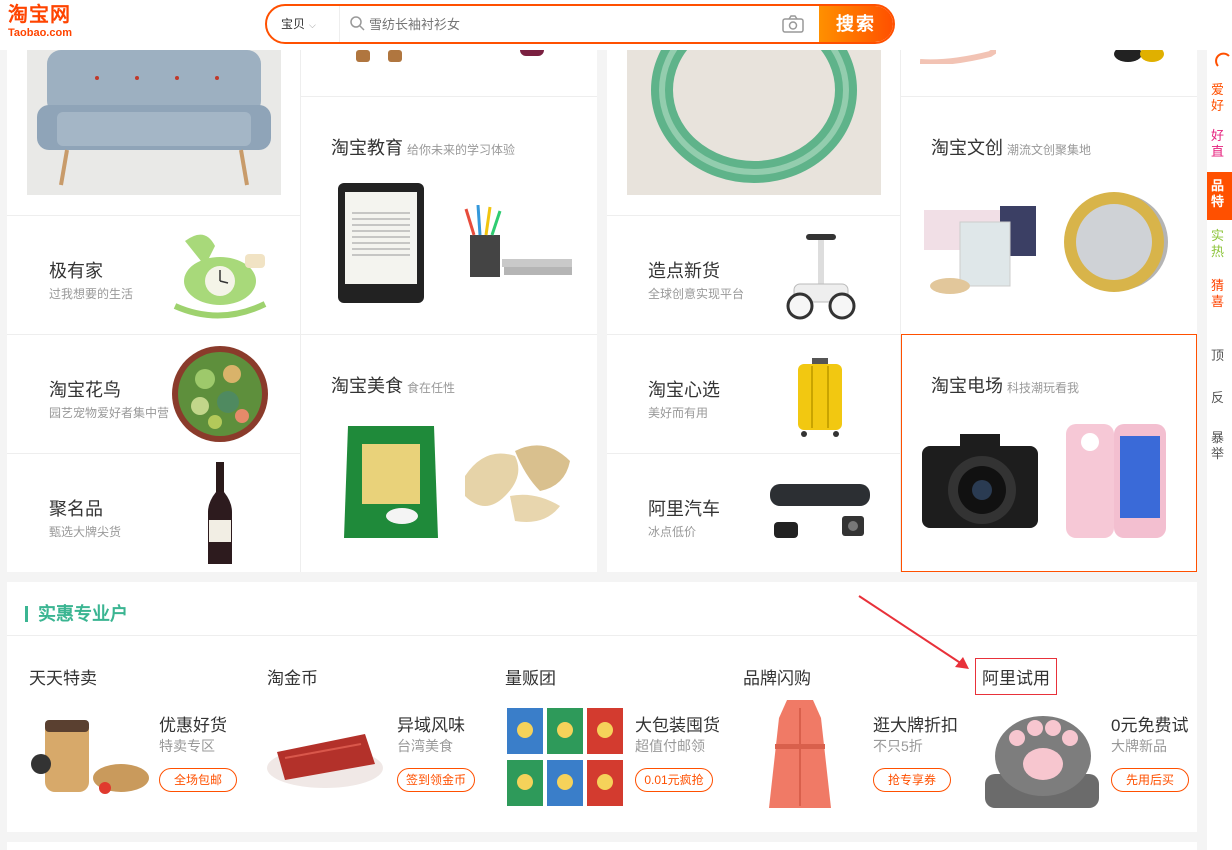 Image resolution: width=1232 pixels, height=850 pixels. What do you see at coordinates (820, 398) in the screenshot?
I see `suitcase-image` at bounding box center [820, 398].